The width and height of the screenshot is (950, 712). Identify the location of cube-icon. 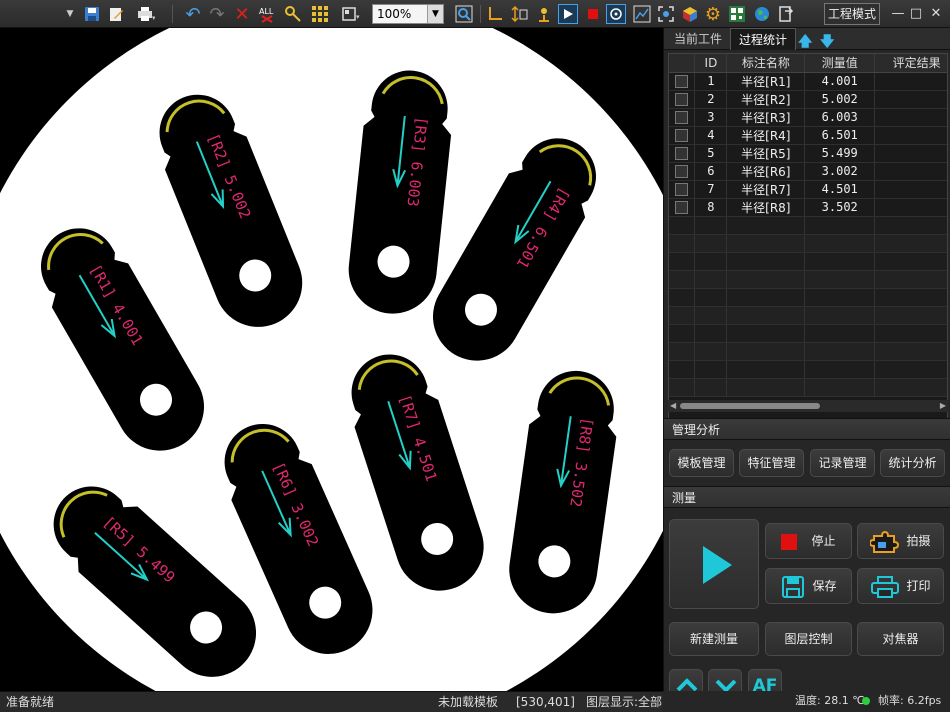
(690, 14).